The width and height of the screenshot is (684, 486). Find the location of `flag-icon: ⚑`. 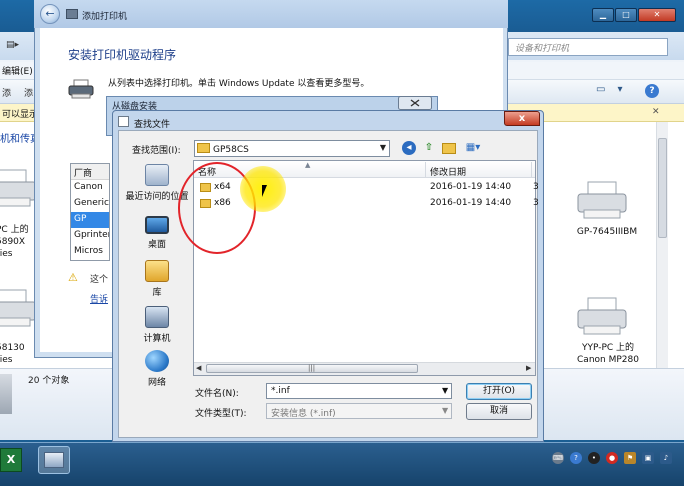

flag-icon: ⚑ is located at coordinates (630, 458).